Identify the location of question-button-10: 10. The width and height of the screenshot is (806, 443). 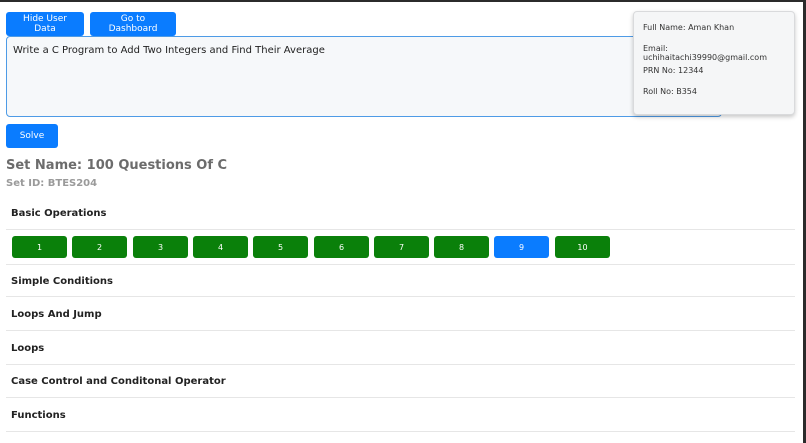
(582, 247).